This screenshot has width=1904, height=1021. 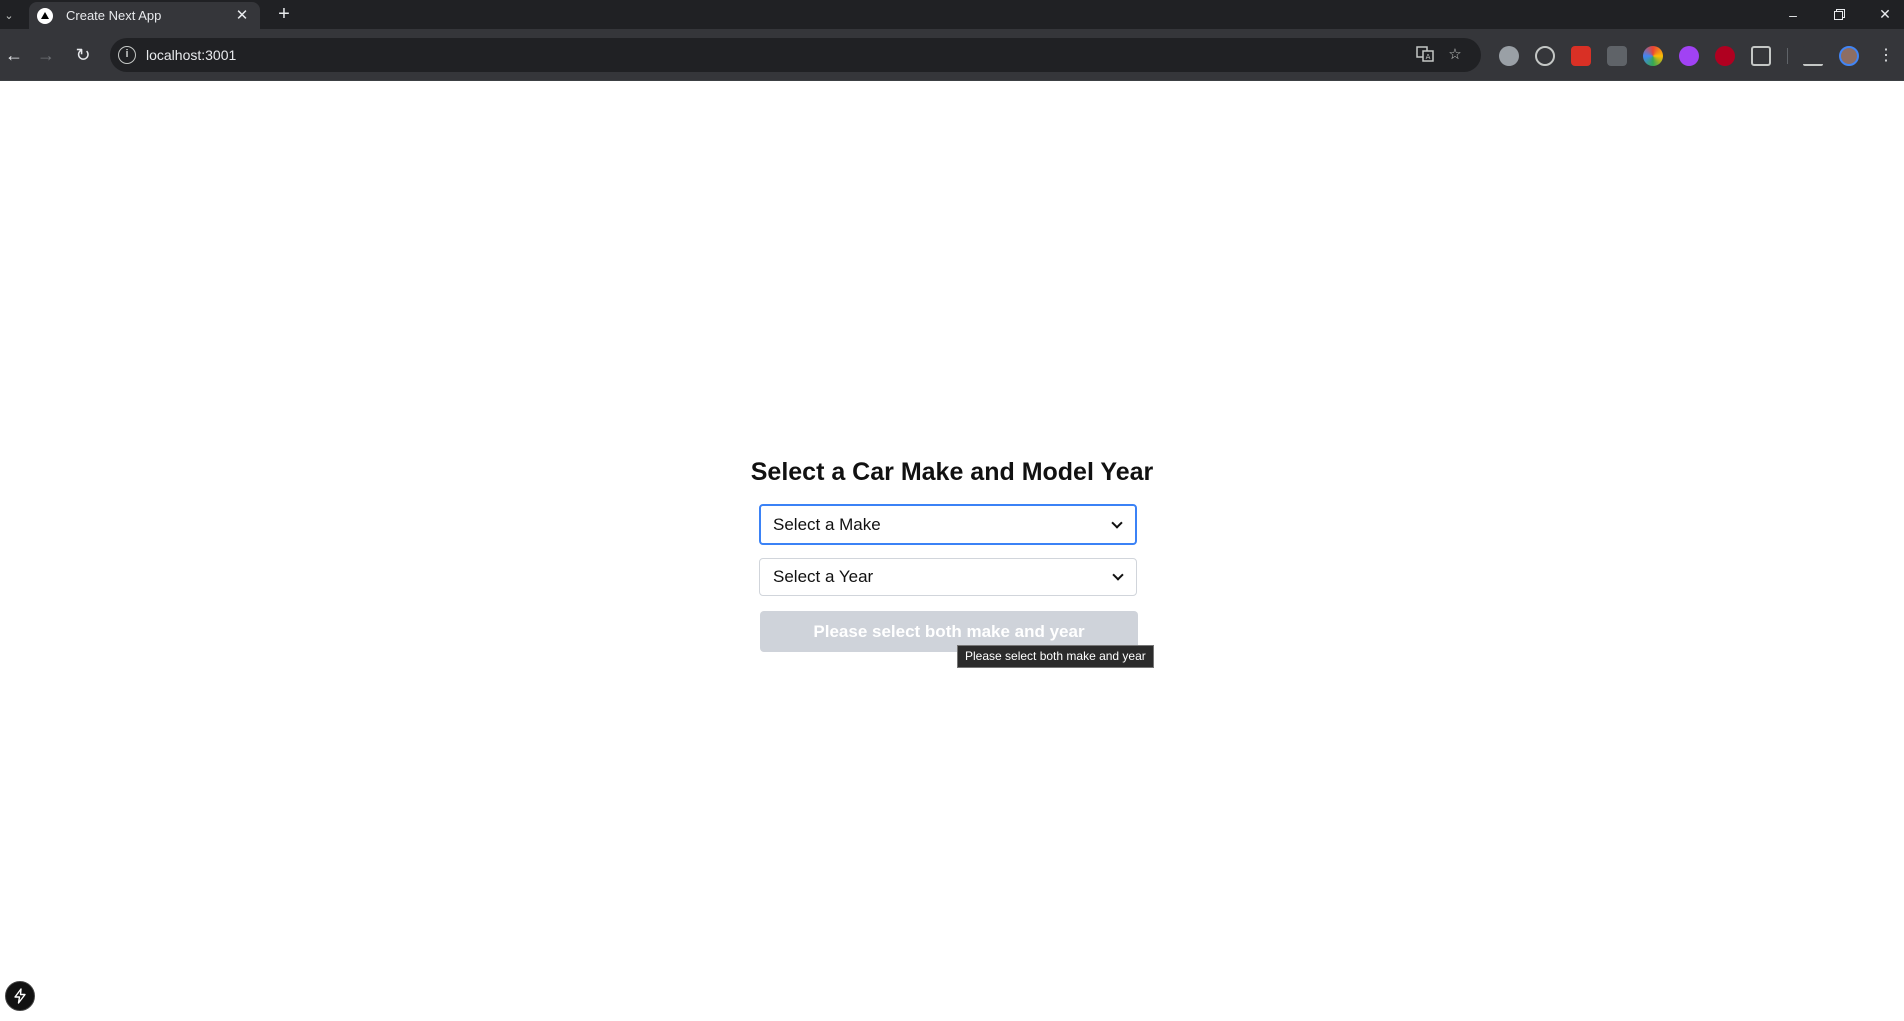 I want to click on translate-icon: A, so click(x=1425, y=55).